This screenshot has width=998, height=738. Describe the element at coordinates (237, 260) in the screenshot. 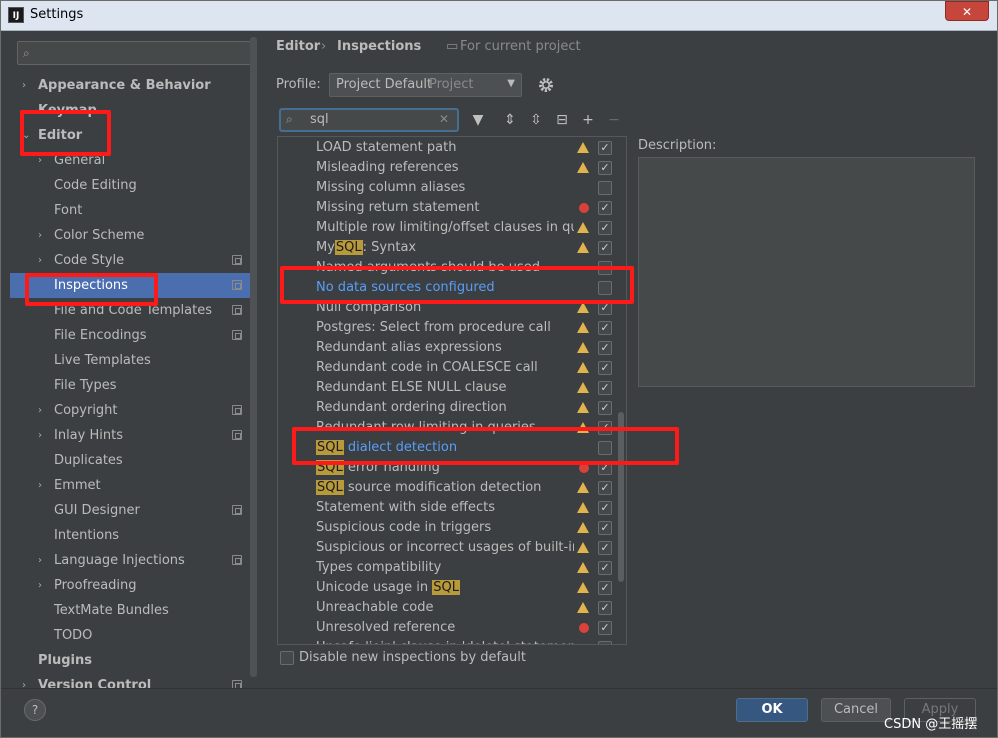

I see `project-level-icon` at that location.